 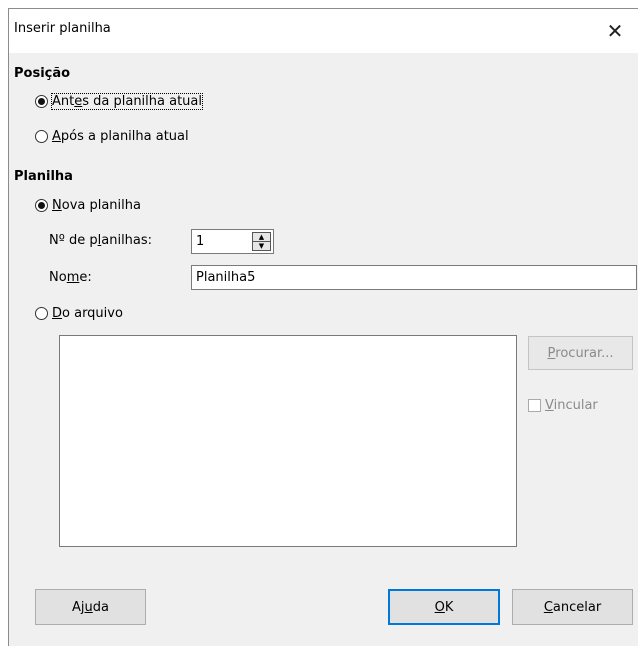 What do you see at coordinates (127, 101) in the screenshot?
I see `radio-before-label: Antes da planilha atual` at bounding box center [127, 101].